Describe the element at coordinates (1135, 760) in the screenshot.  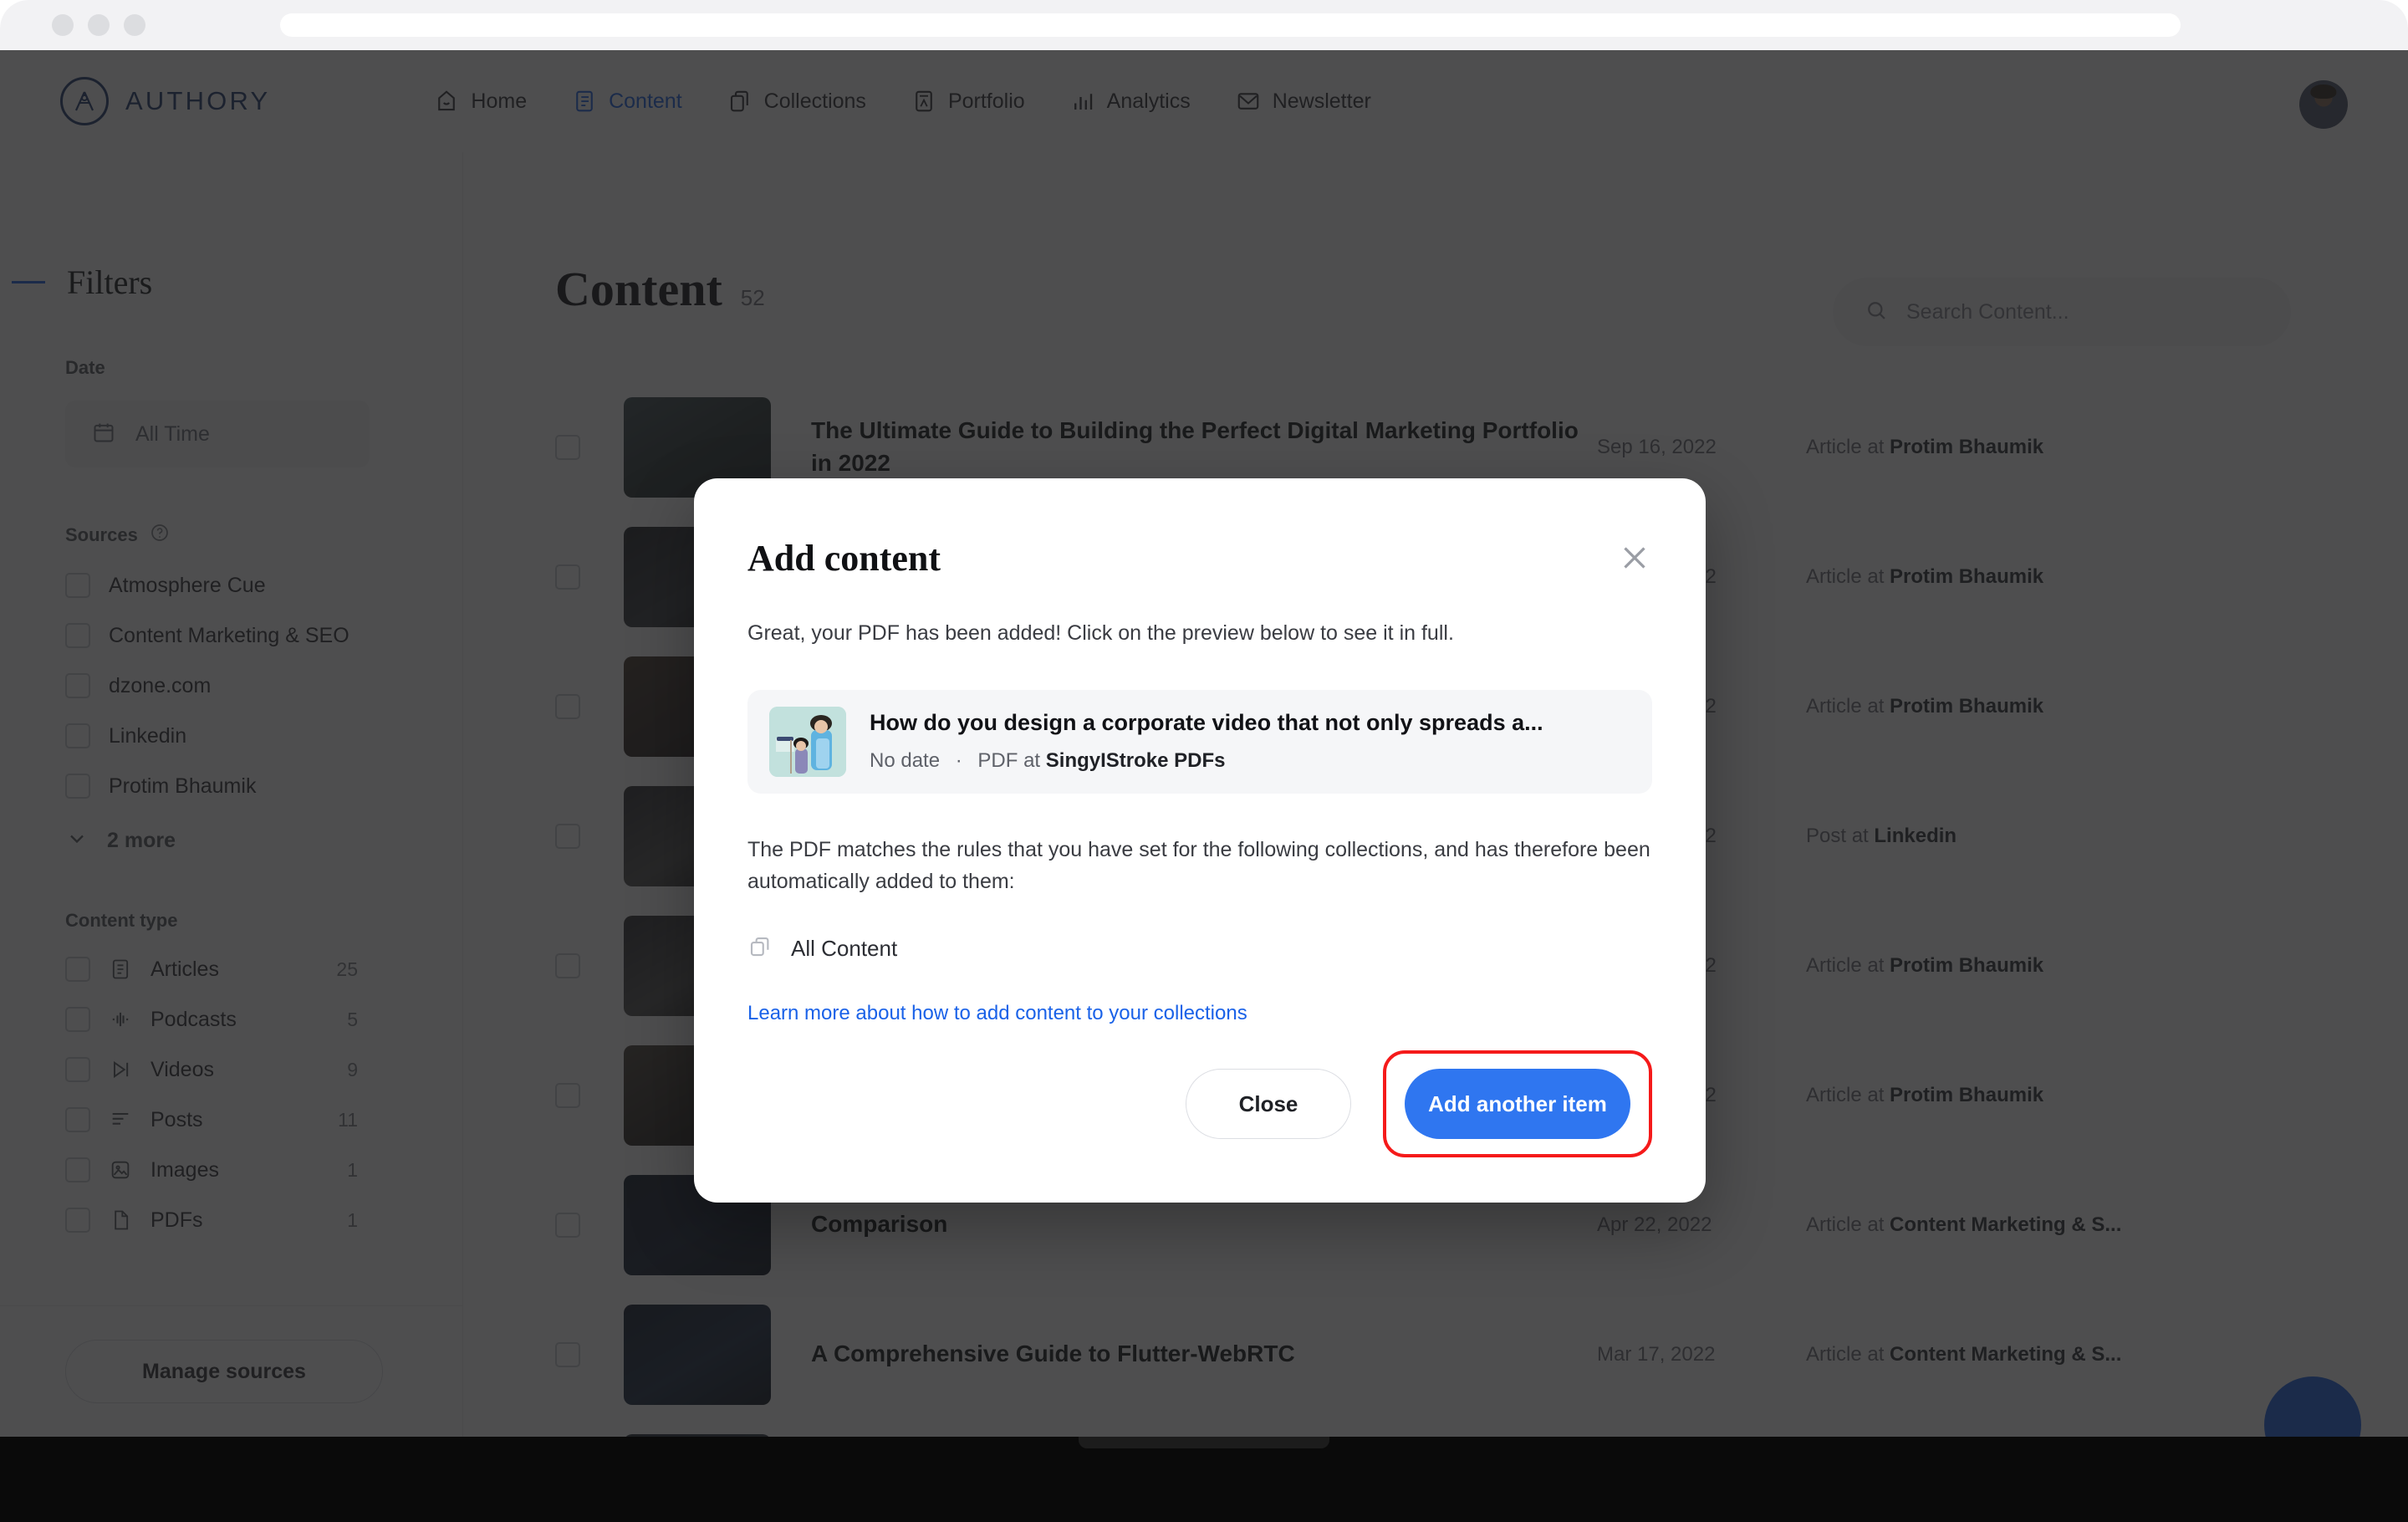
I see `pdf-preview-source: SingyIStroke PDFs` at that location.